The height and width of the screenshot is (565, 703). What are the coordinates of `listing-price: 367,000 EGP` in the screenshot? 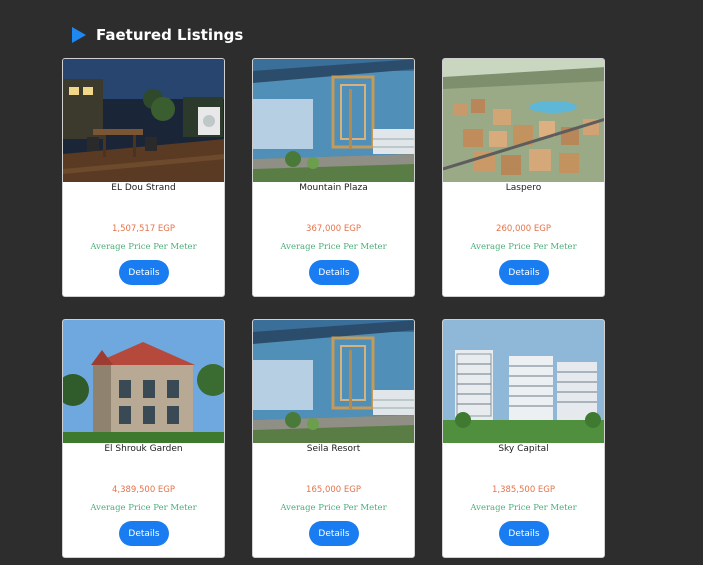 It's located at (333, 229).